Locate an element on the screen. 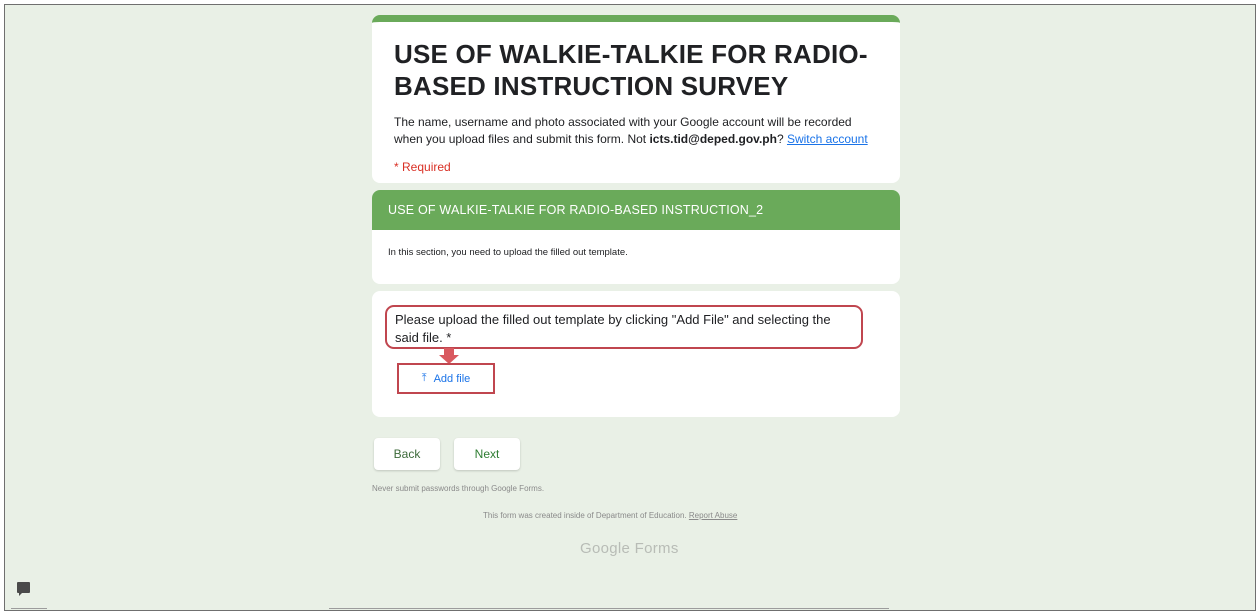 The width and height of the screenshot is (1260, 615). next-button: Next is located at coordinates (487, 454).